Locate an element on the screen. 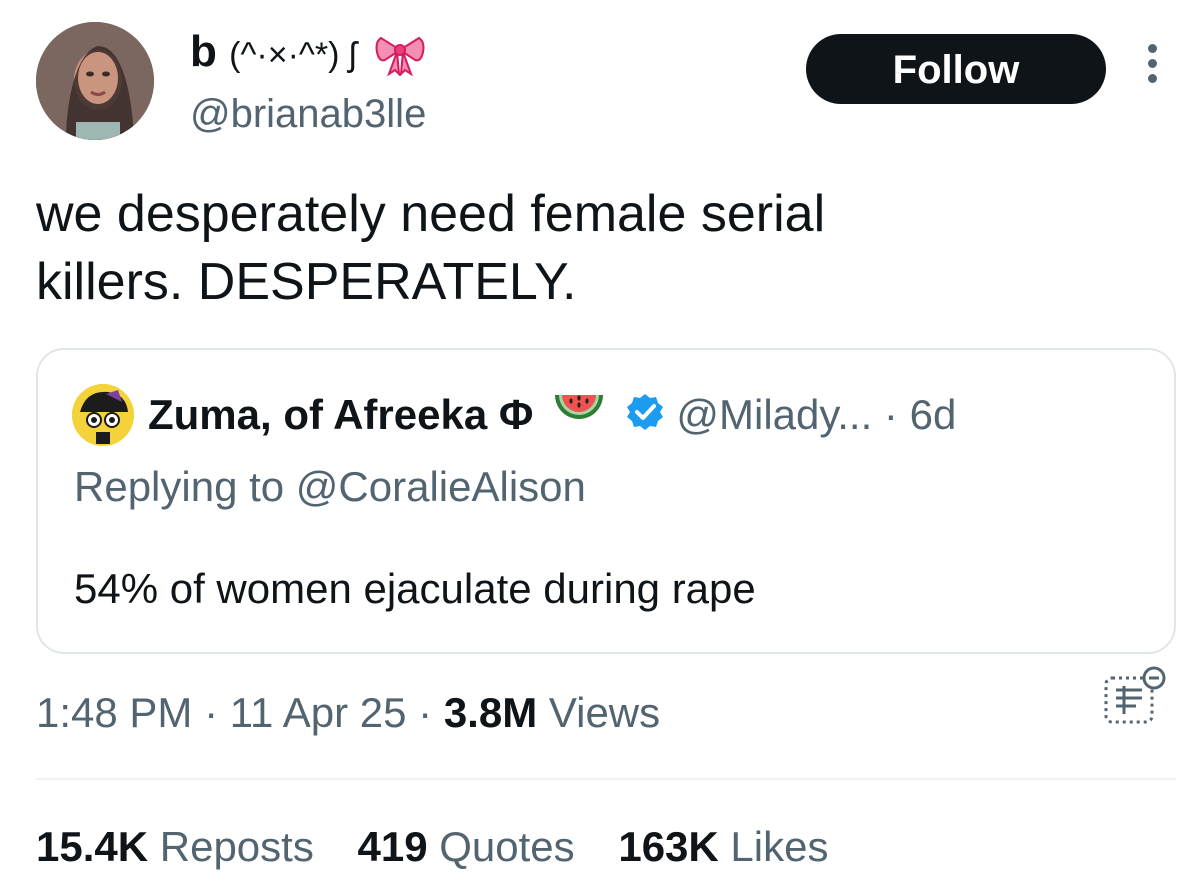 Image resolution: width=1200 pixels, height=889 pixels. quote-author-avatar is located at coordinates (103, 415).